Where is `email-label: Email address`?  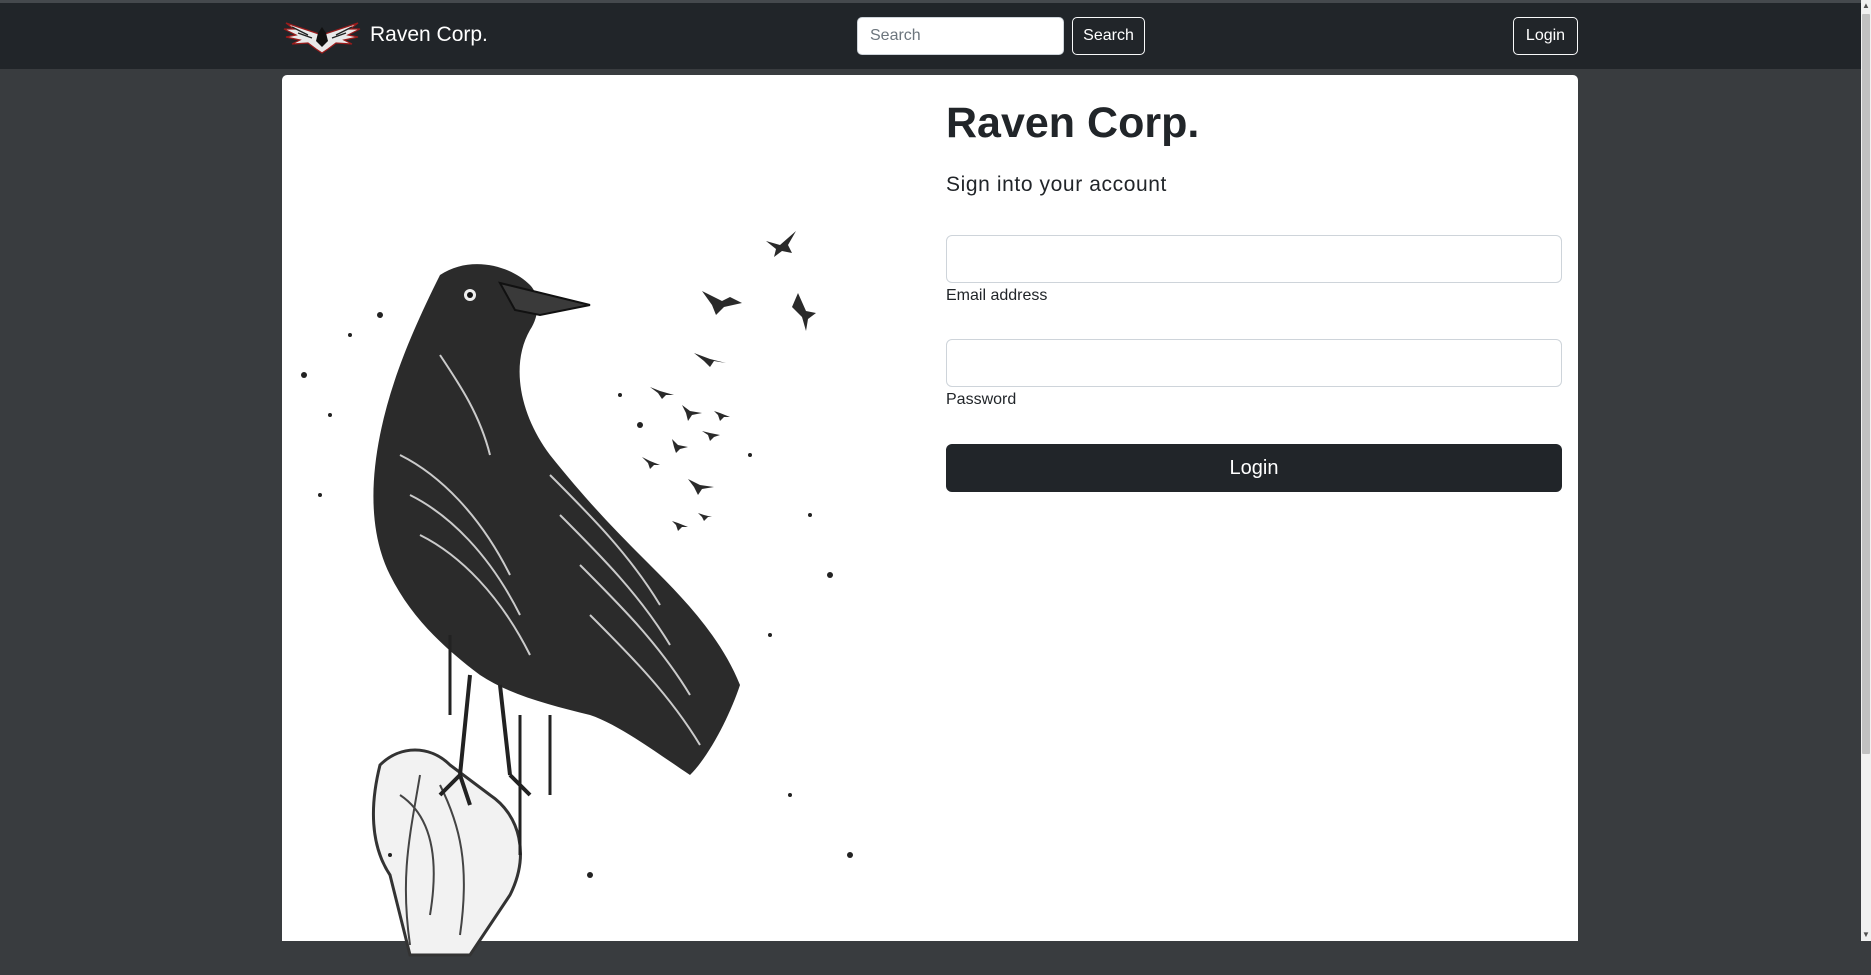 email-label: Email address is located at coordinates (997, 295).